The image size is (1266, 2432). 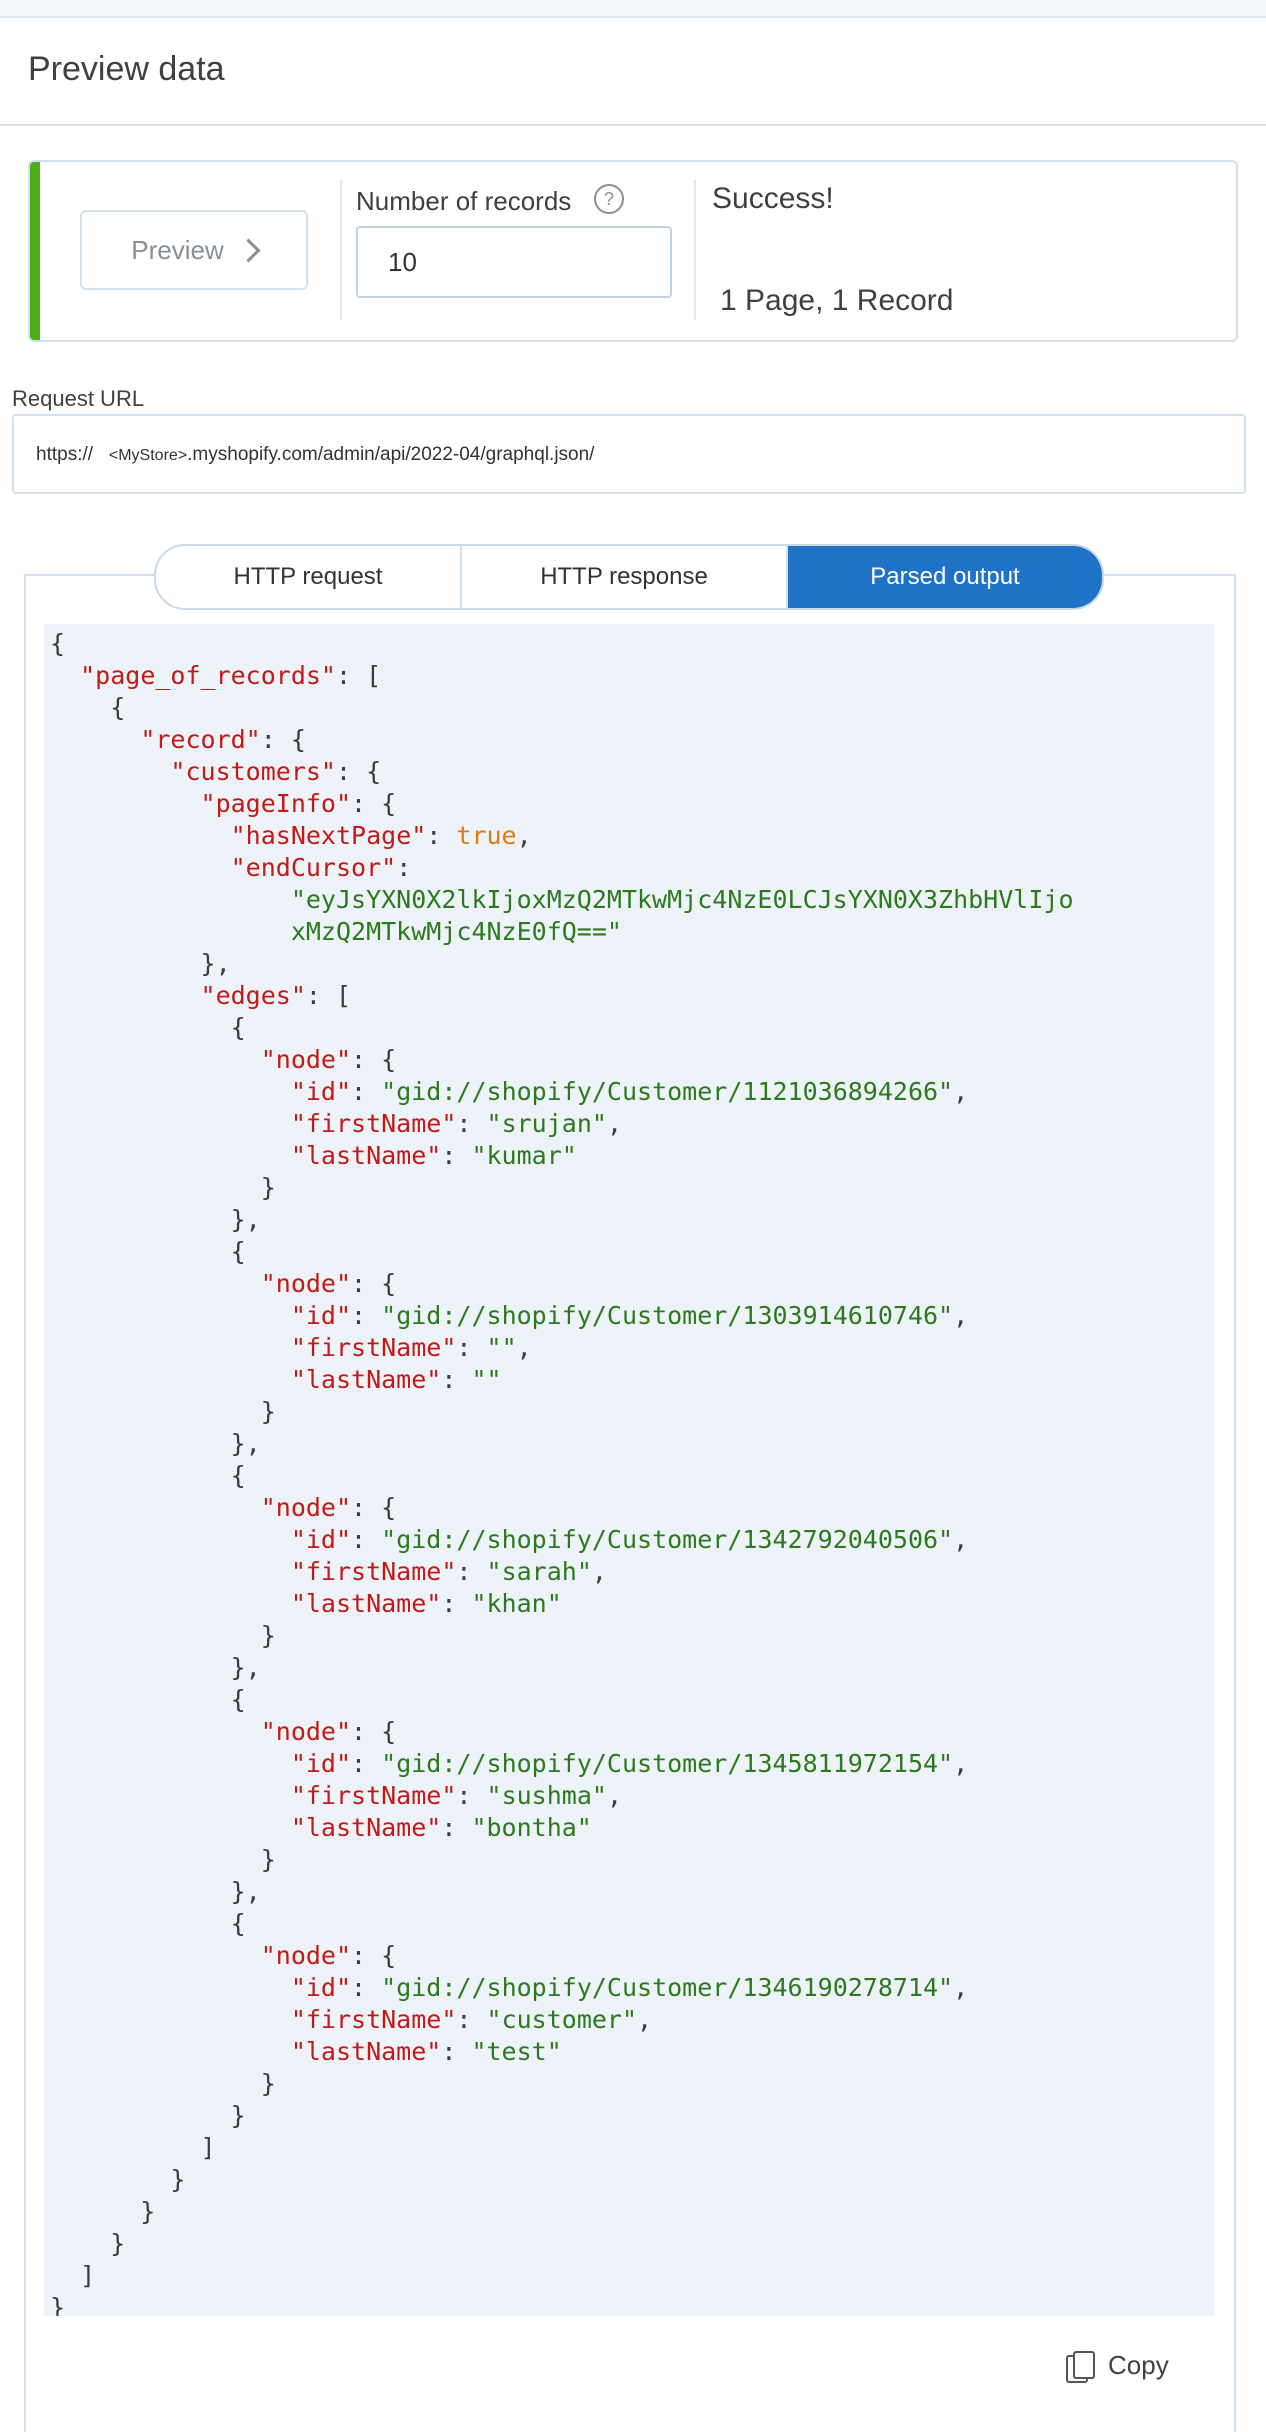 I want to click on page-header: Preview data, so click(x=633, y=72).